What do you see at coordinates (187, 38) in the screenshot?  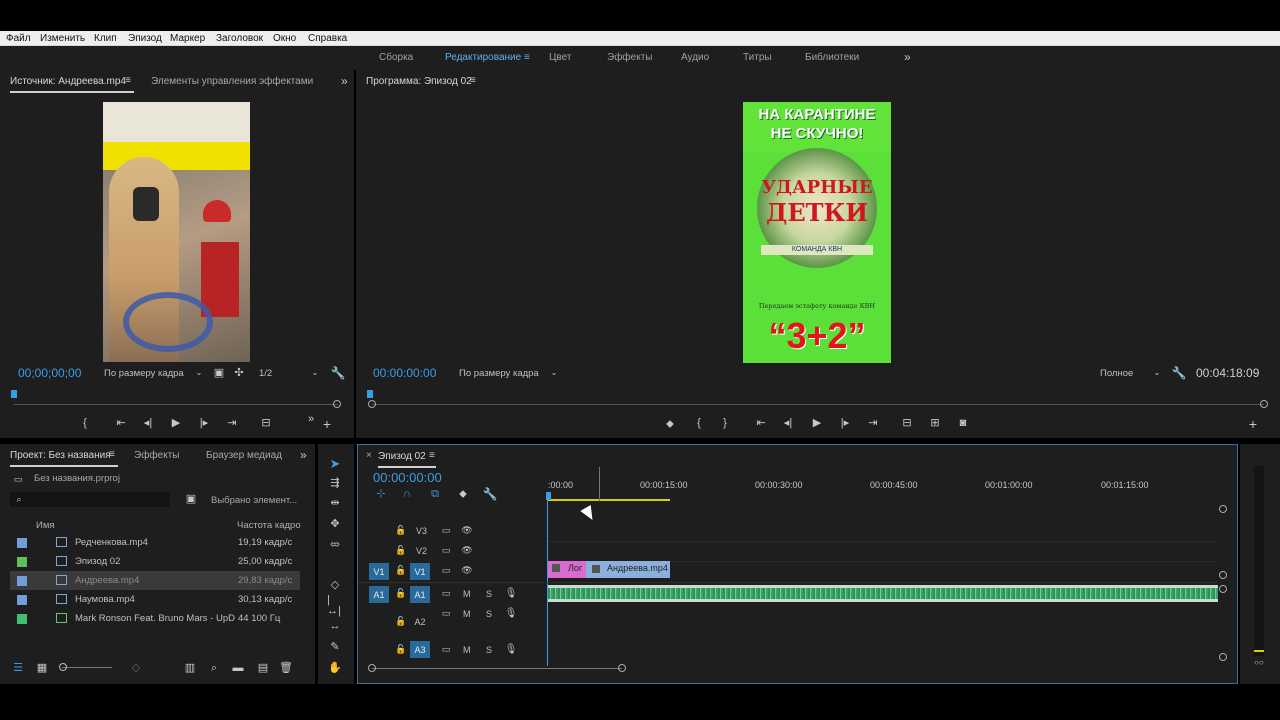 I see `menu-marker: Маркер` at bounding box center [187, 38].